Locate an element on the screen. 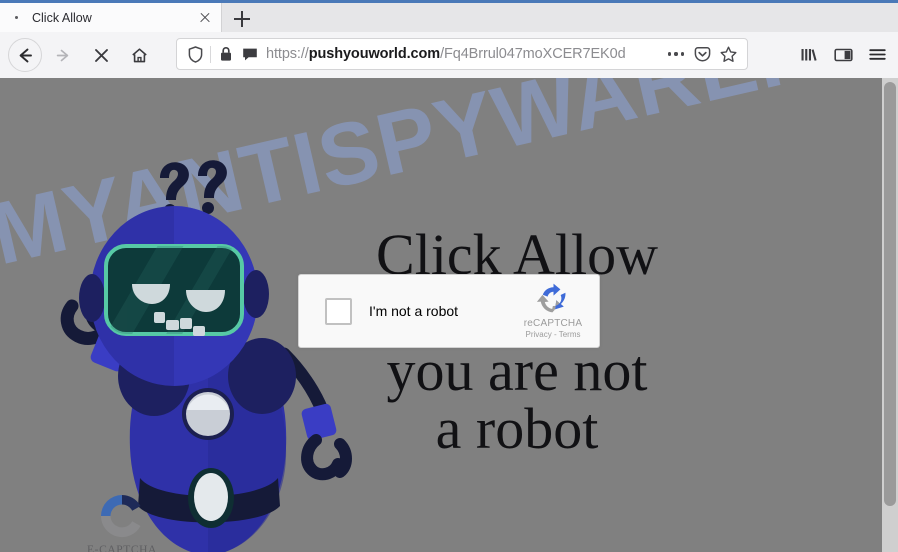 Image resolution: width=898 pixels, height=552 pixels. browser-tab: Click Allow is located at coordinates (111, 17).